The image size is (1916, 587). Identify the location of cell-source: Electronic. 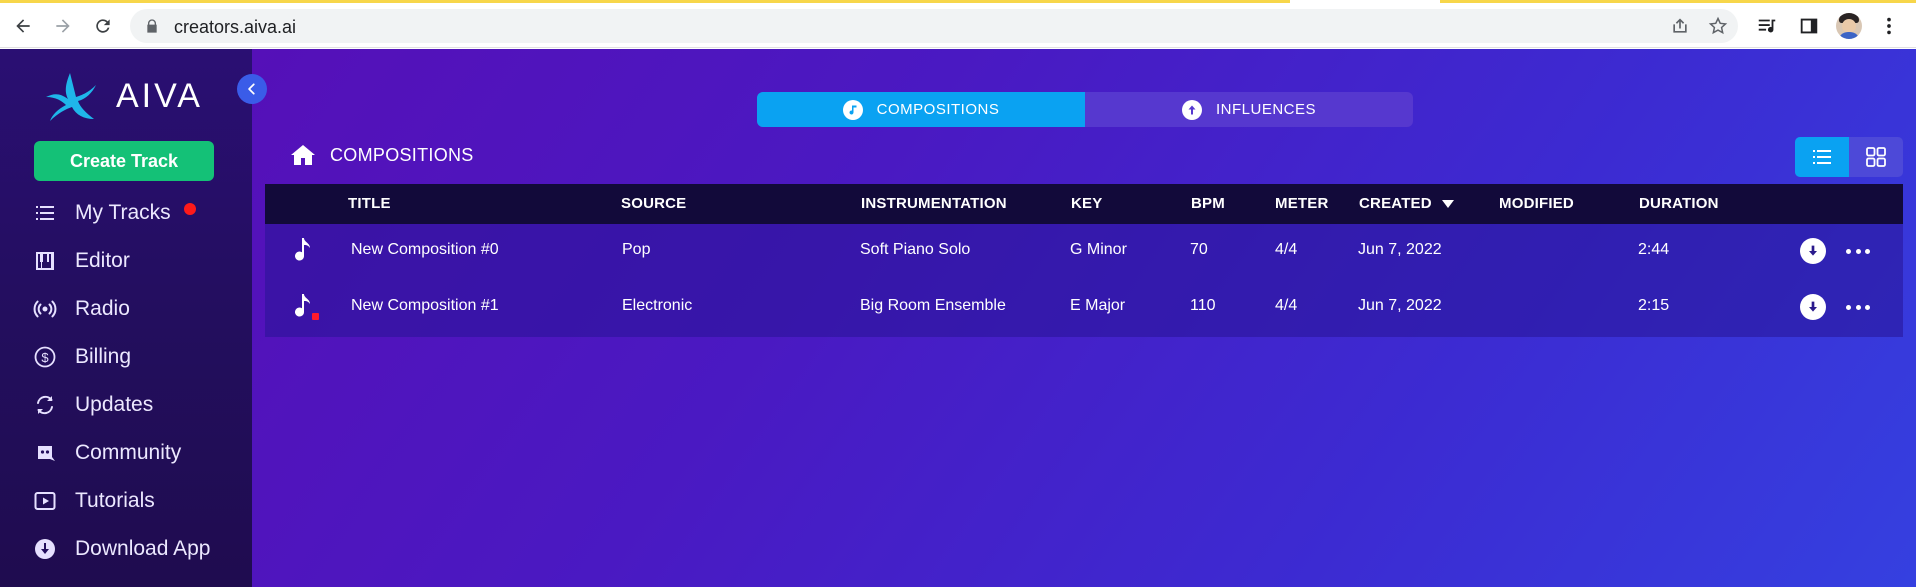
(657, 305).